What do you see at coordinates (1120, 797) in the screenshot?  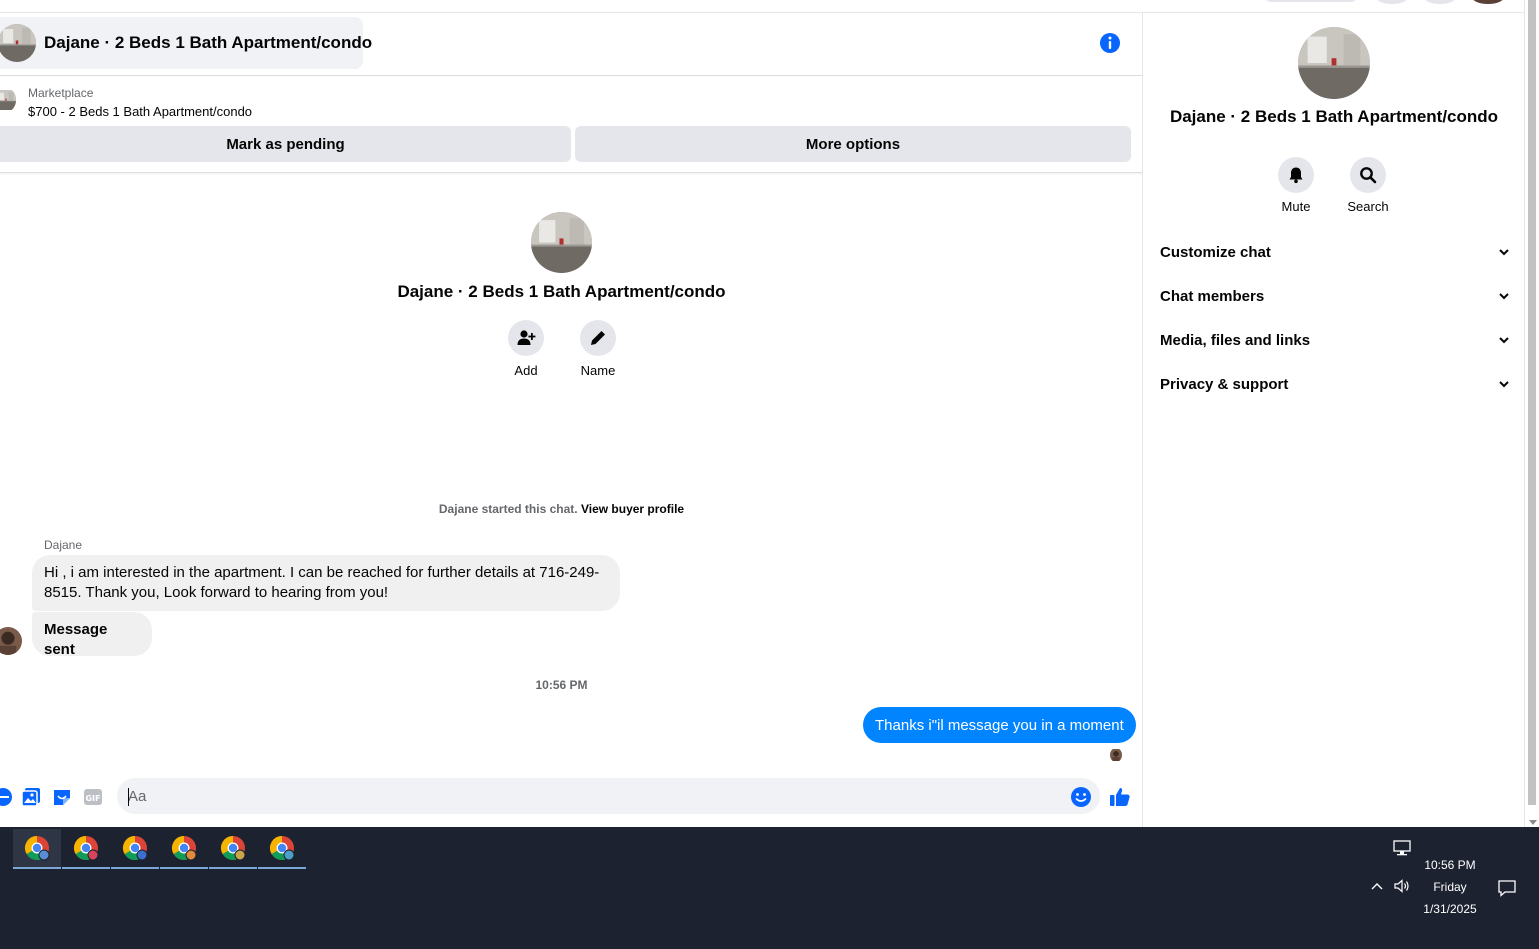 I see `thumbs-up-icon` at bounding box center [1120, 797].